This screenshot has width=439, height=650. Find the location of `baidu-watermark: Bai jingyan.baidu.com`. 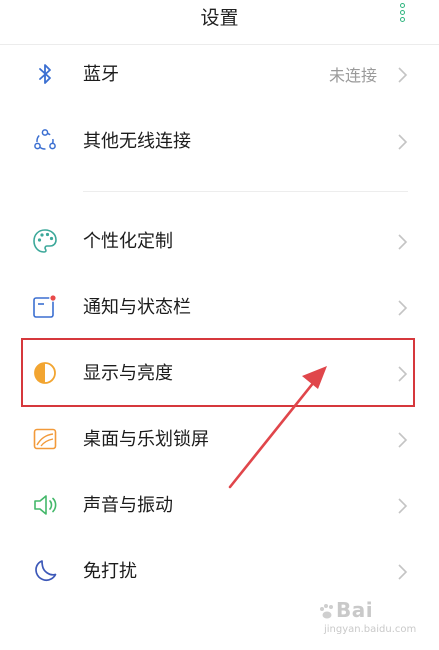

baidu-watermark: Bai jingyan.baidu.com is located at coordinates (374, 620).